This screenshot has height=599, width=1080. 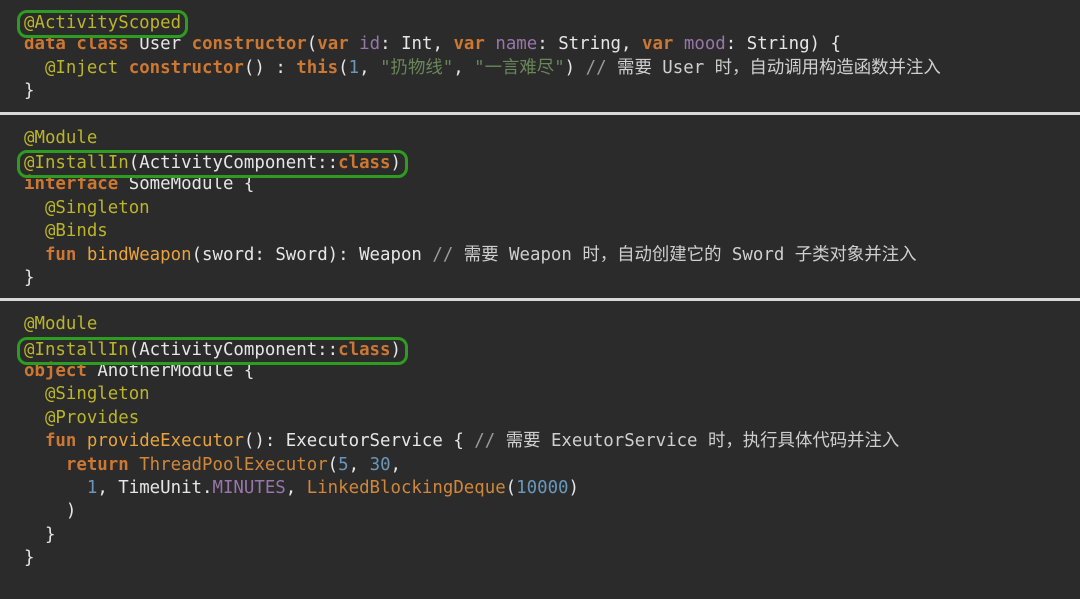 What do you see at coordinates (540, 231) in the screenshot?
I see `code-line: @Binds` at bounding box center [540, 231].